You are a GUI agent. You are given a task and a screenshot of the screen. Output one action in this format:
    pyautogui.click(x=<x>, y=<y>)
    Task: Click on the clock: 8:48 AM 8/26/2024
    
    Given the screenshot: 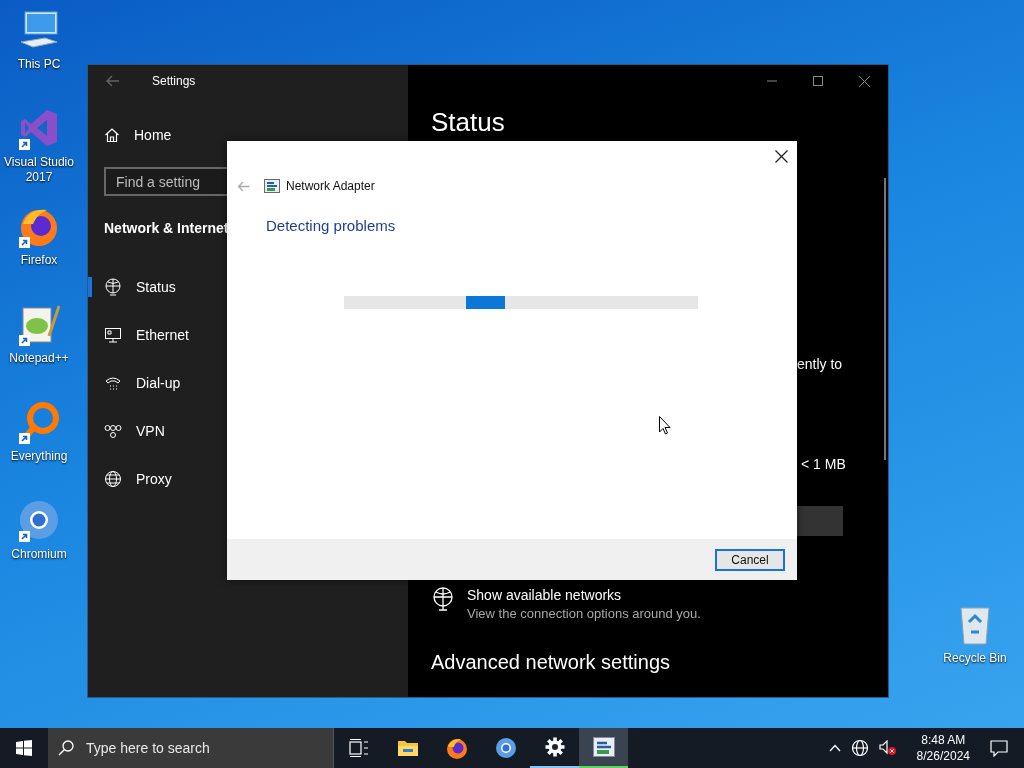 What is the action you would take?
    pyautogui.click(x=943, y=748)
    